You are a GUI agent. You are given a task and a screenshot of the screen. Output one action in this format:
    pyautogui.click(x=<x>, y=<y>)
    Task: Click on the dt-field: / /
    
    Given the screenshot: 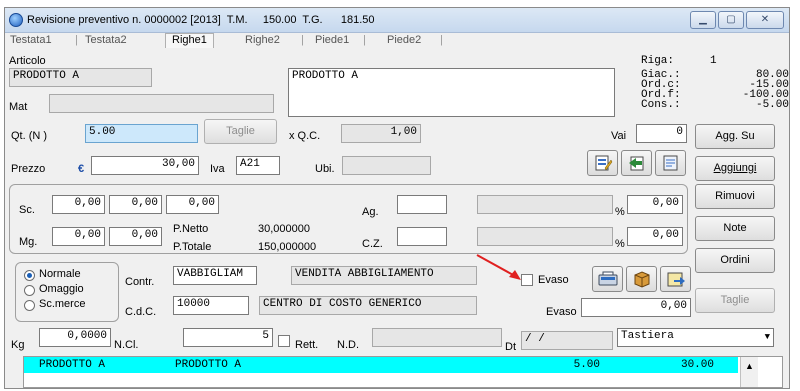 What is the action you would take?
    pyautogui.click(x=567, y=340)
    